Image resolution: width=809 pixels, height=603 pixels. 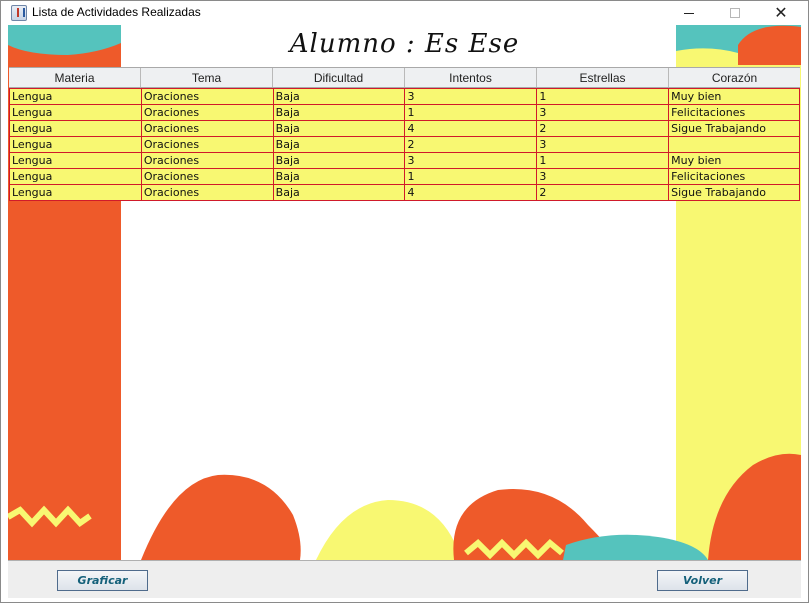 I want to click on volver-button: Volver, so click(x=702, y=580).